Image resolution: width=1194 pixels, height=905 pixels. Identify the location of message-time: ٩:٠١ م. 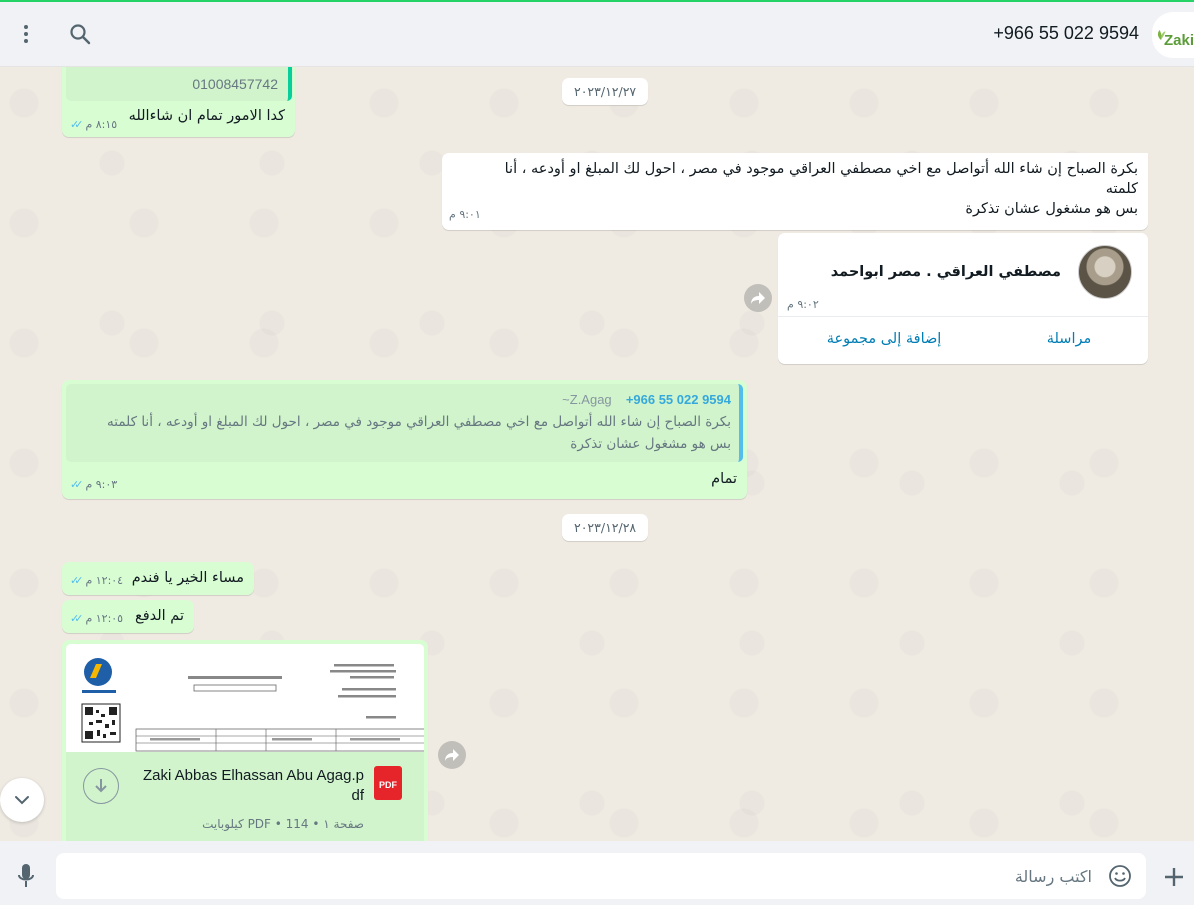
(465, 214).